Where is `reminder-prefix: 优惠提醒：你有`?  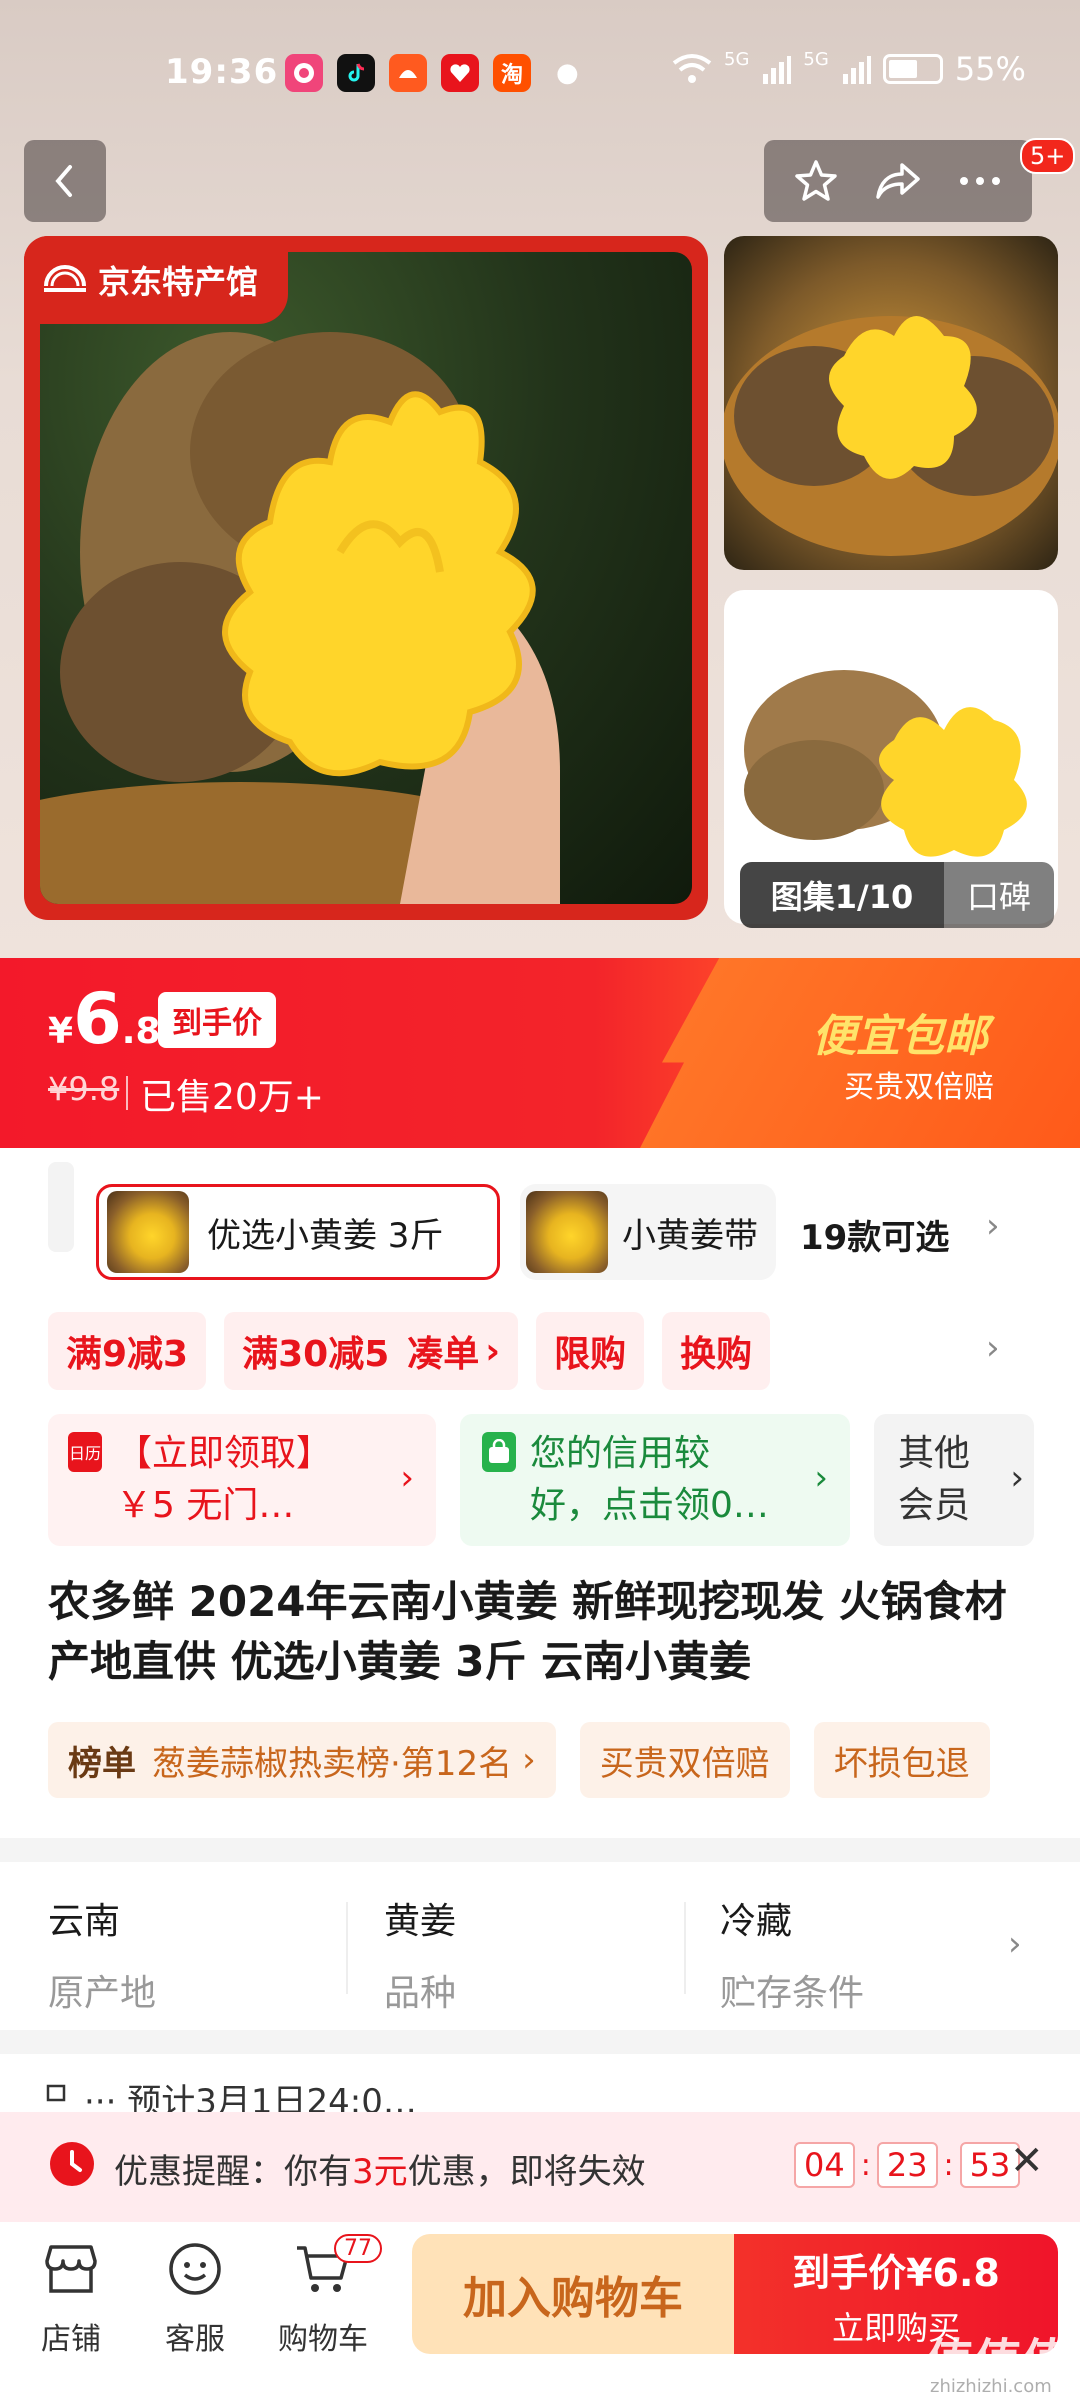 reminder-prefix: 优惠提醒：你有 is located at coordinates (233, 2172).